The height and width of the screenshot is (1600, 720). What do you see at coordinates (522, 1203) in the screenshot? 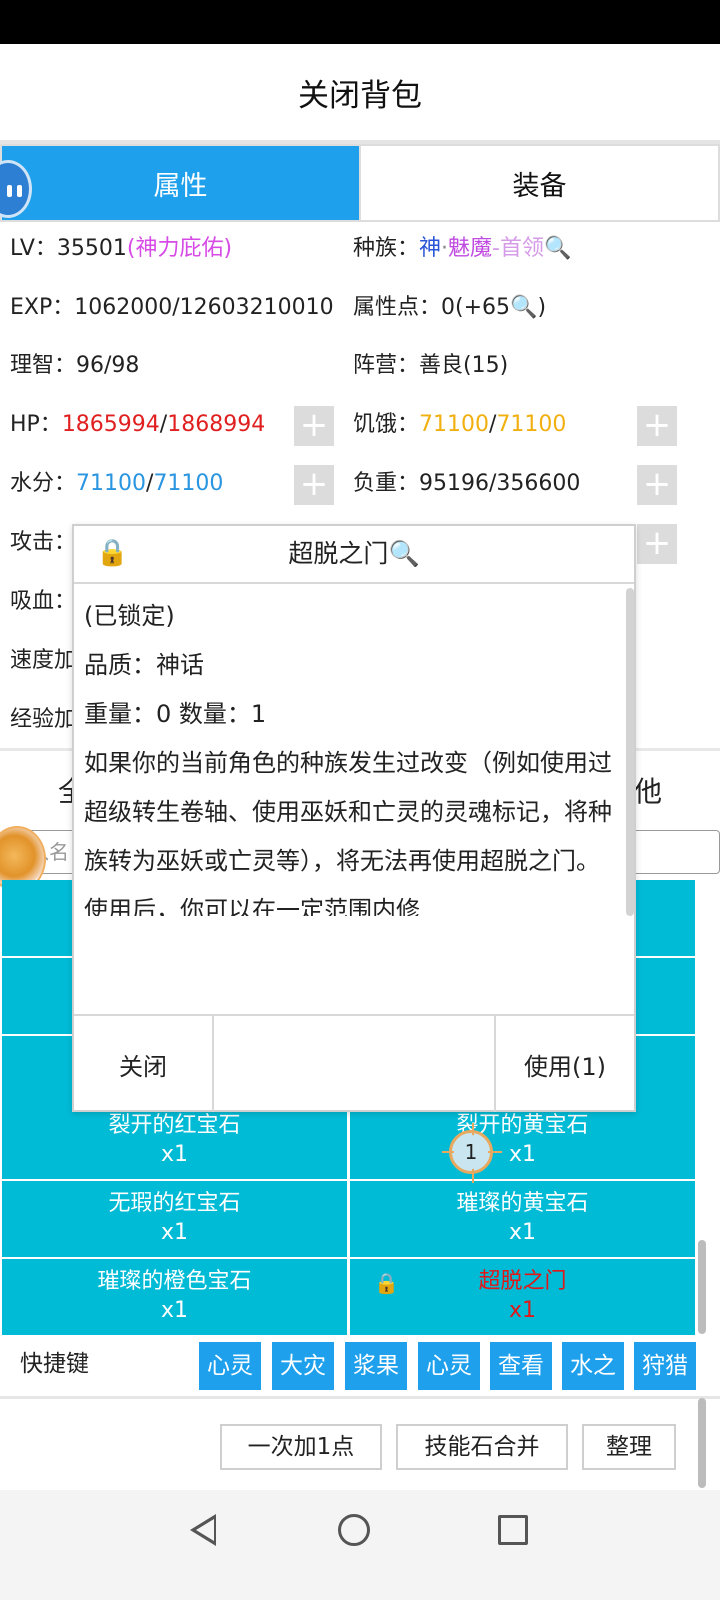
I see `item-name: 璀璨的黄宝石` at bounding box center [522, 1203].